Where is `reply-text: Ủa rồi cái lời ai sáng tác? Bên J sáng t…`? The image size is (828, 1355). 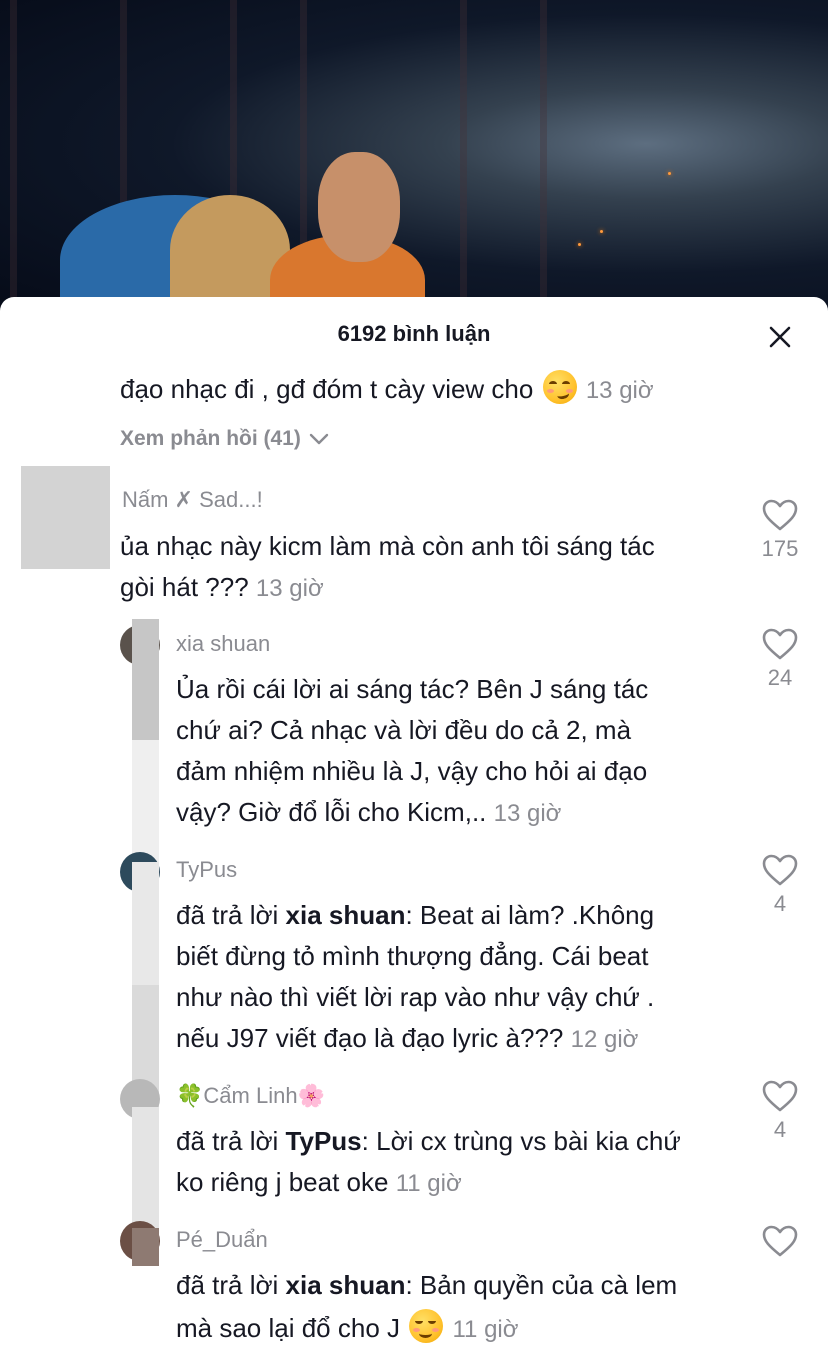
reply-text: Ủa rồi cái lời ai sáng tác? Bên J sáng t… is located at coordinates (412, 689).